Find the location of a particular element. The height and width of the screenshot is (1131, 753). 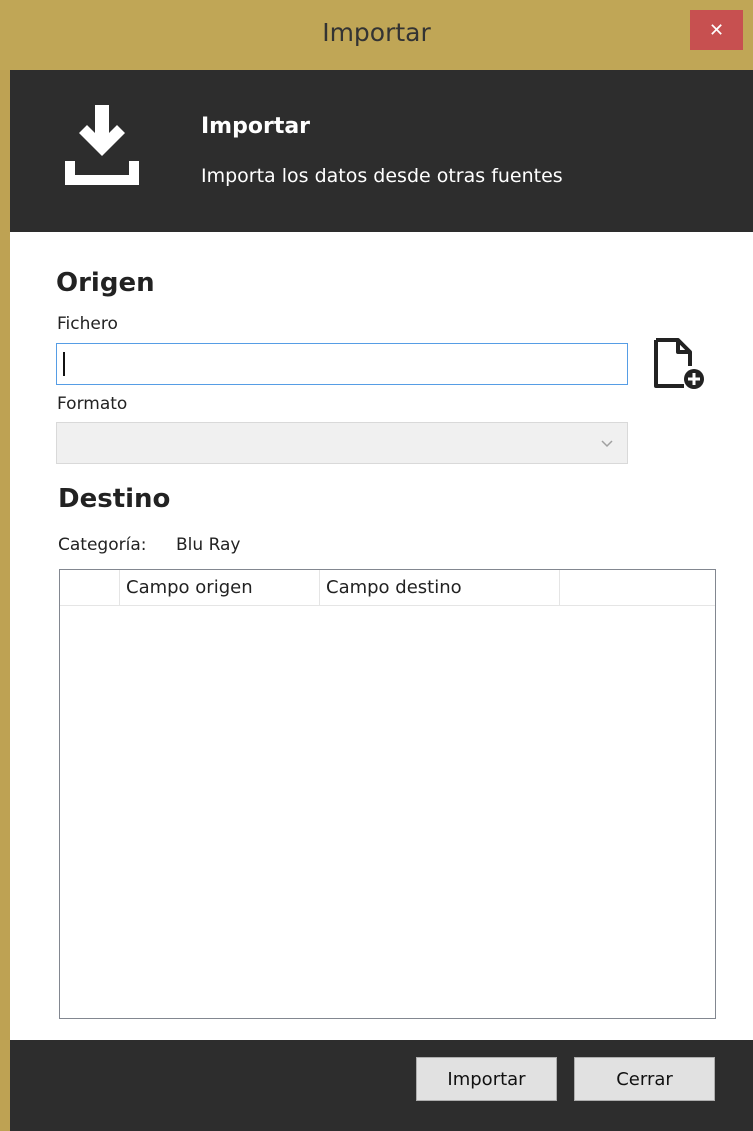

categoria-value: Blu Ray is located at coordinates (208, 545).